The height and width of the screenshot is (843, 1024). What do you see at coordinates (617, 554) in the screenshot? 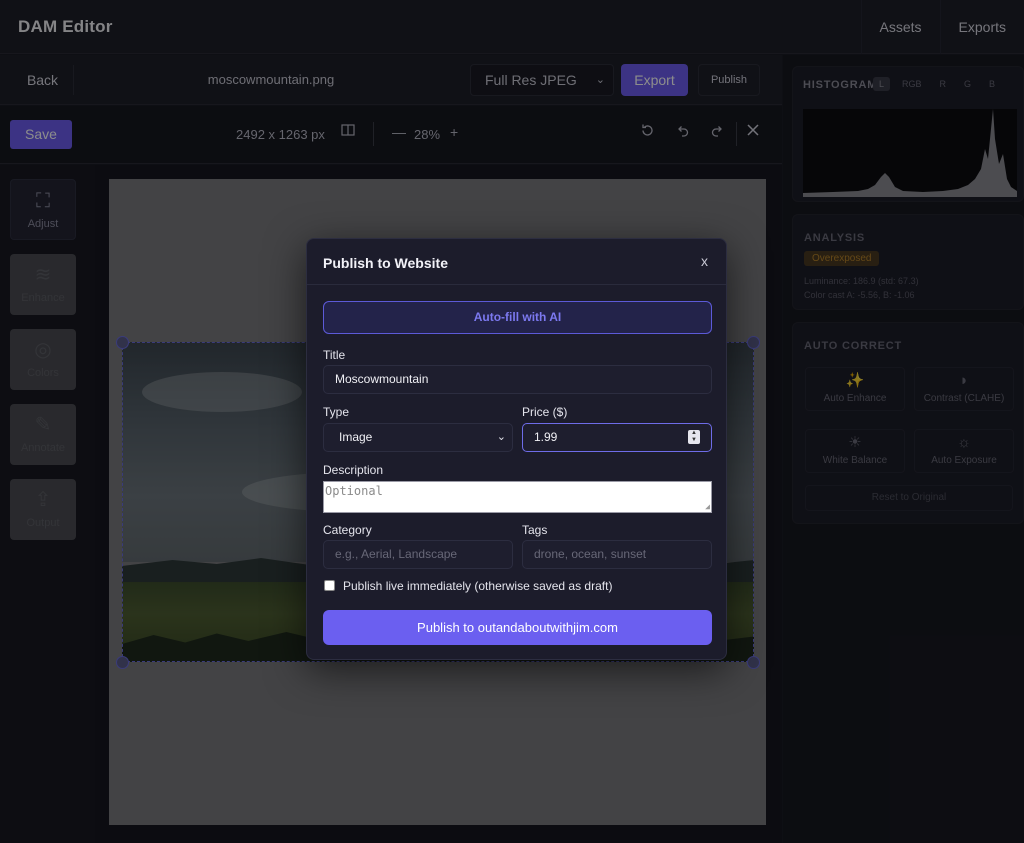
I see `tags-input: drone, ocean, sunset` at bounding box center [617, 554].